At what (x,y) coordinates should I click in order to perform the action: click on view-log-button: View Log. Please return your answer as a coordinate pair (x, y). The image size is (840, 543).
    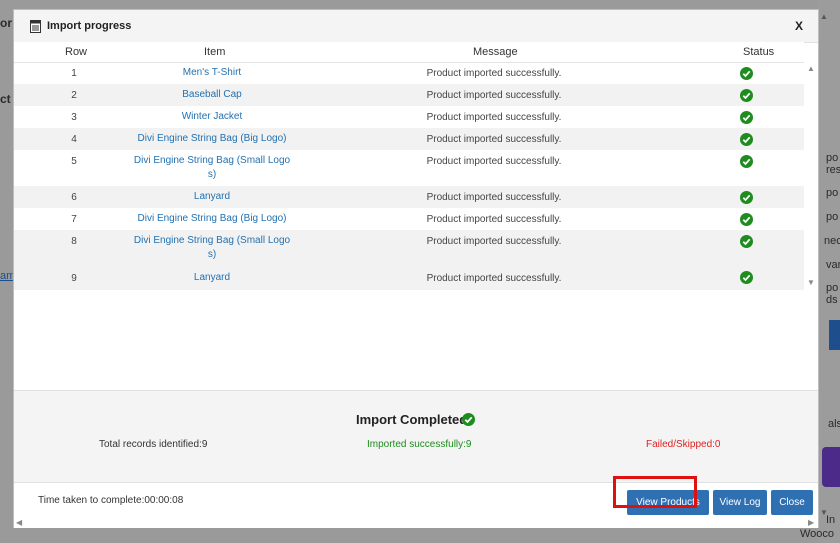
    Looking at the image, I should click on (740, 502).